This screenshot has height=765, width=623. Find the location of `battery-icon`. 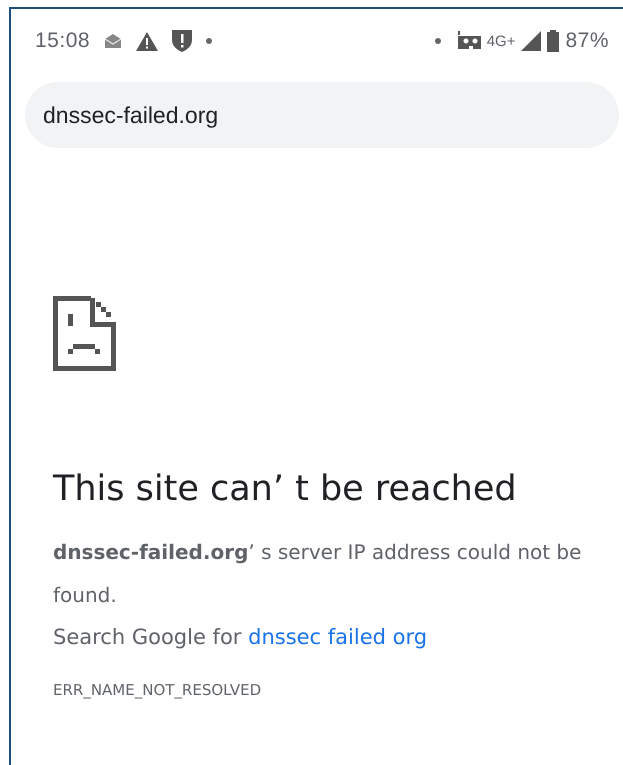

battery-icon is located at coordinates (553, 41).